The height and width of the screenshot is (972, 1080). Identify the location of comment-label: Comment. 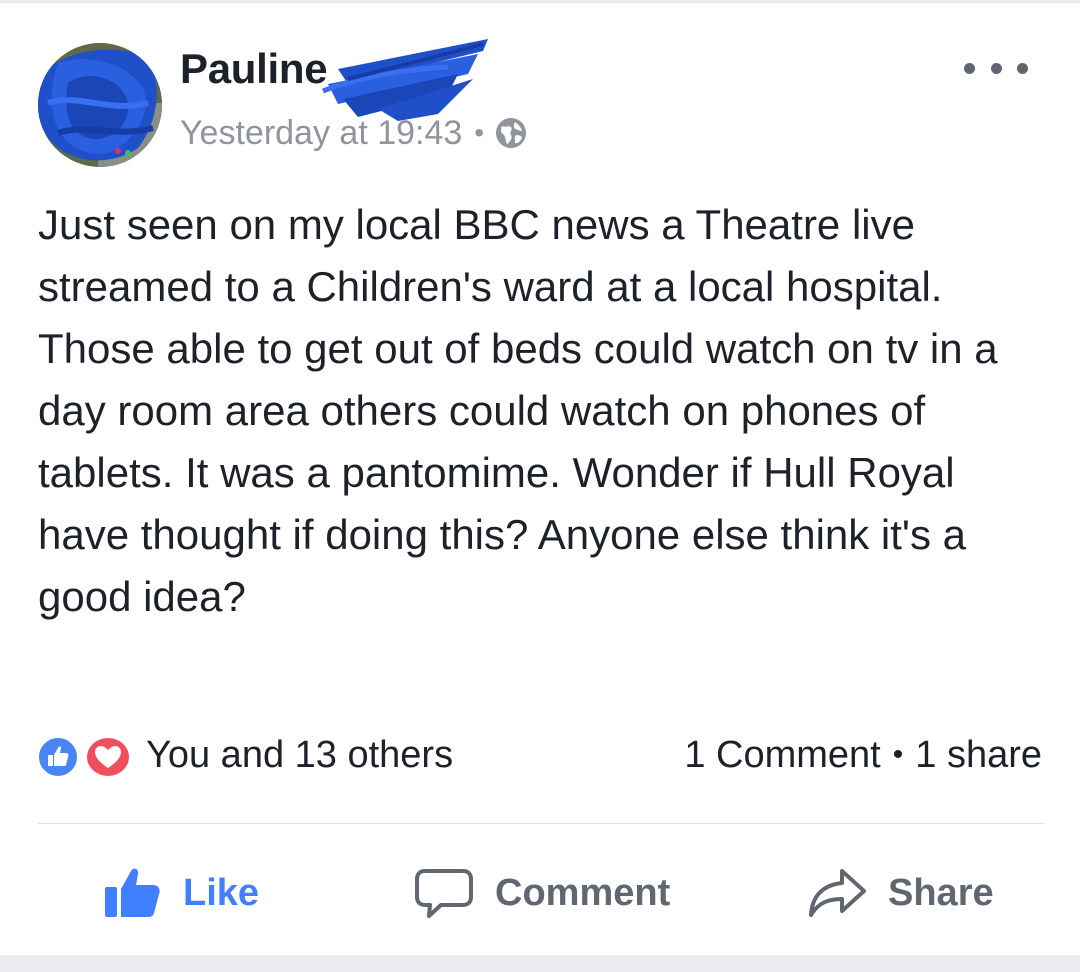
(583, 892).